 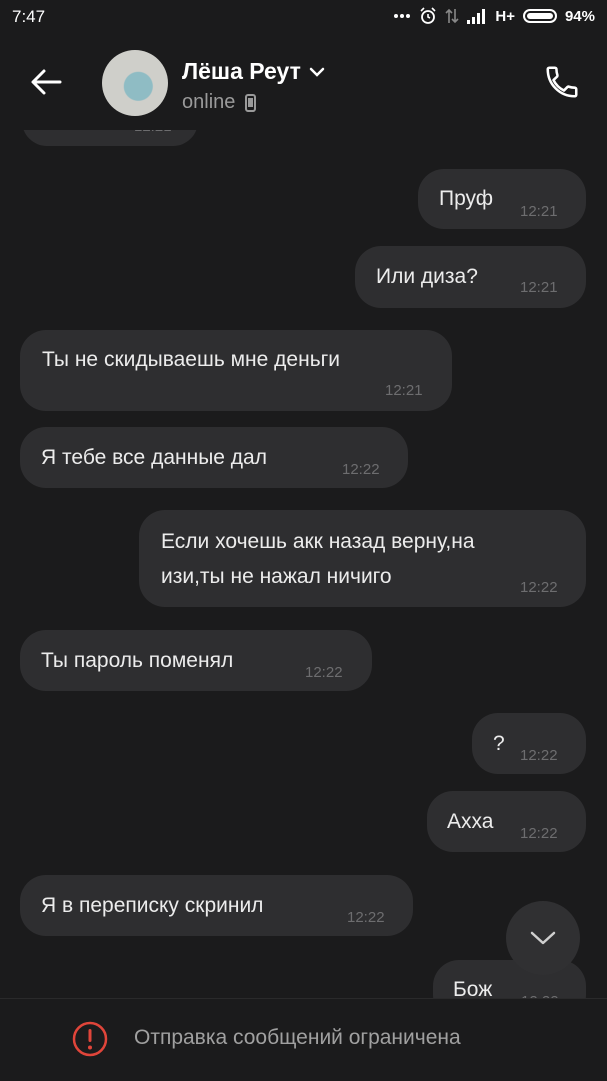 I want to click on contact-name-text: Лёша Реут, so click(x=241, y=71).